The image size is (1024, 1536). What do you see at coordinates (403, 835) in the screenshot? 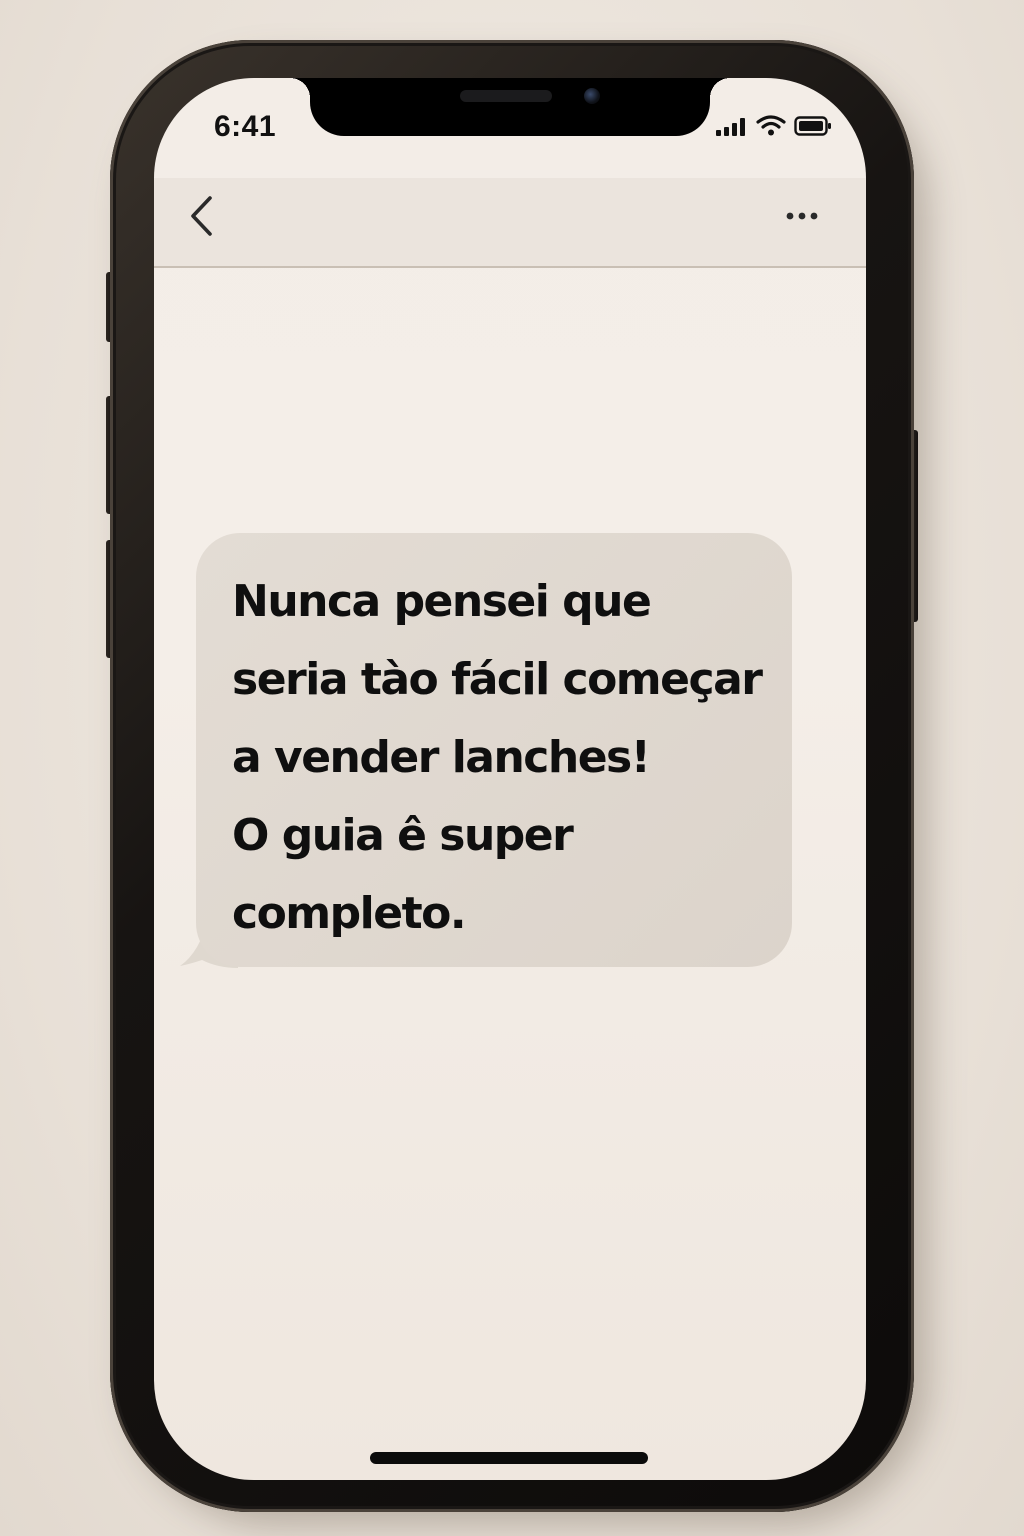
I see `message-line: O guia ê super` at bounding box center [403, 835].